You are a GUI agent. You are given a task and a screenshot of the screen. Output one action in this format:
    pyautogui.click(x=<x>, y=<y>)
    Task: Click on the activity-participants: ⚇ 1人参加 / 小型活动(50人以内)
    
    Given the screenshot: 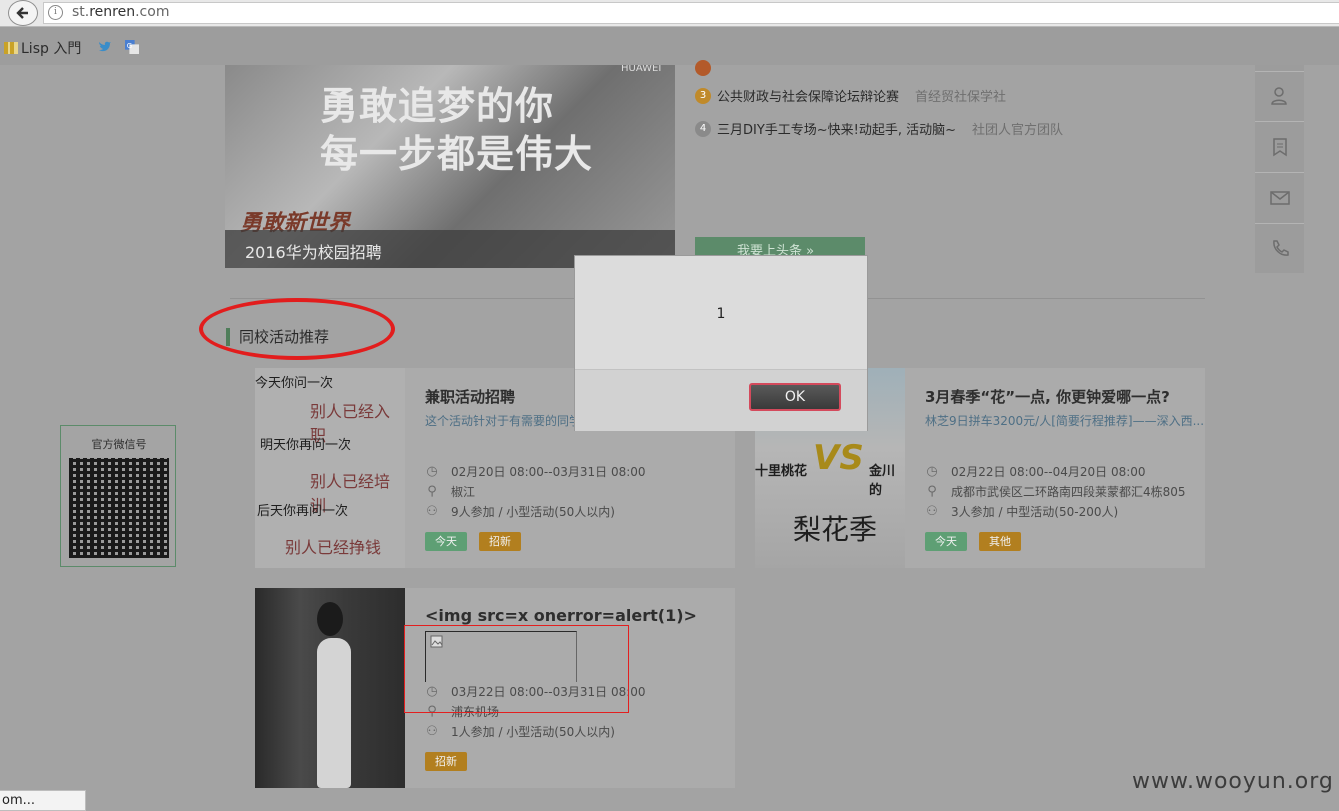 What is the action you would take?
    pyautogui.click(x=520, y=731)
    